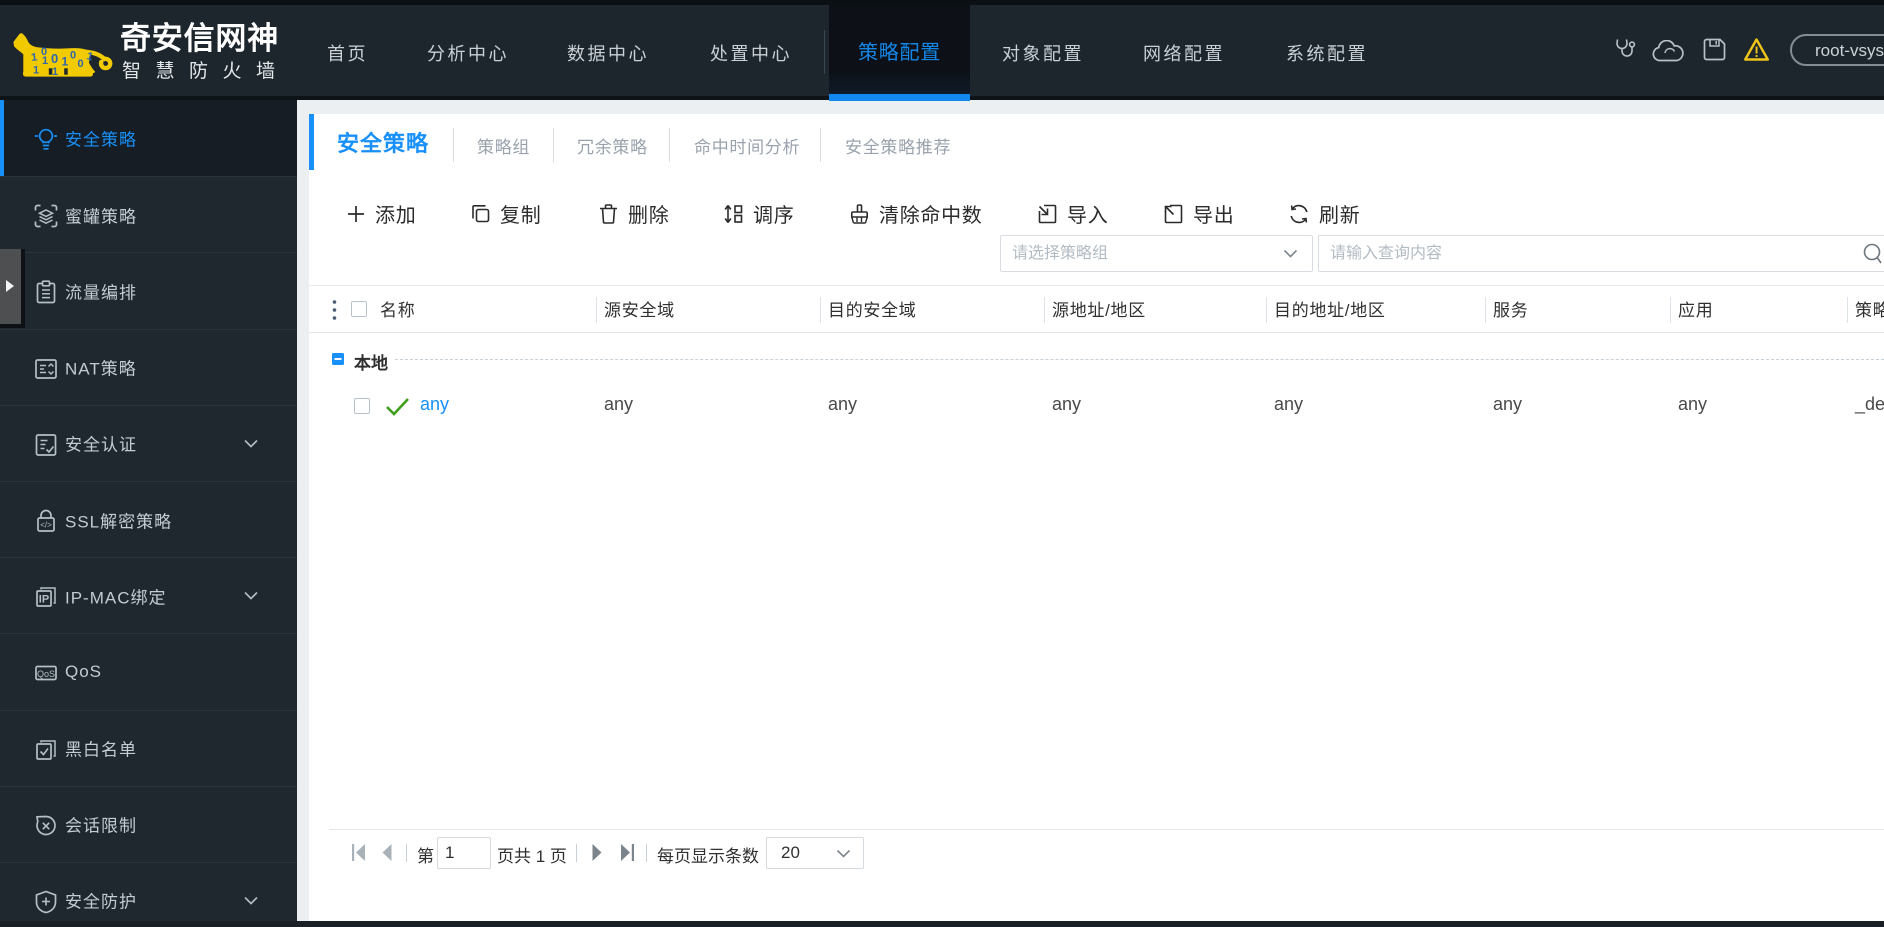  I want to click on svg-text: IP, so click(44, 600).